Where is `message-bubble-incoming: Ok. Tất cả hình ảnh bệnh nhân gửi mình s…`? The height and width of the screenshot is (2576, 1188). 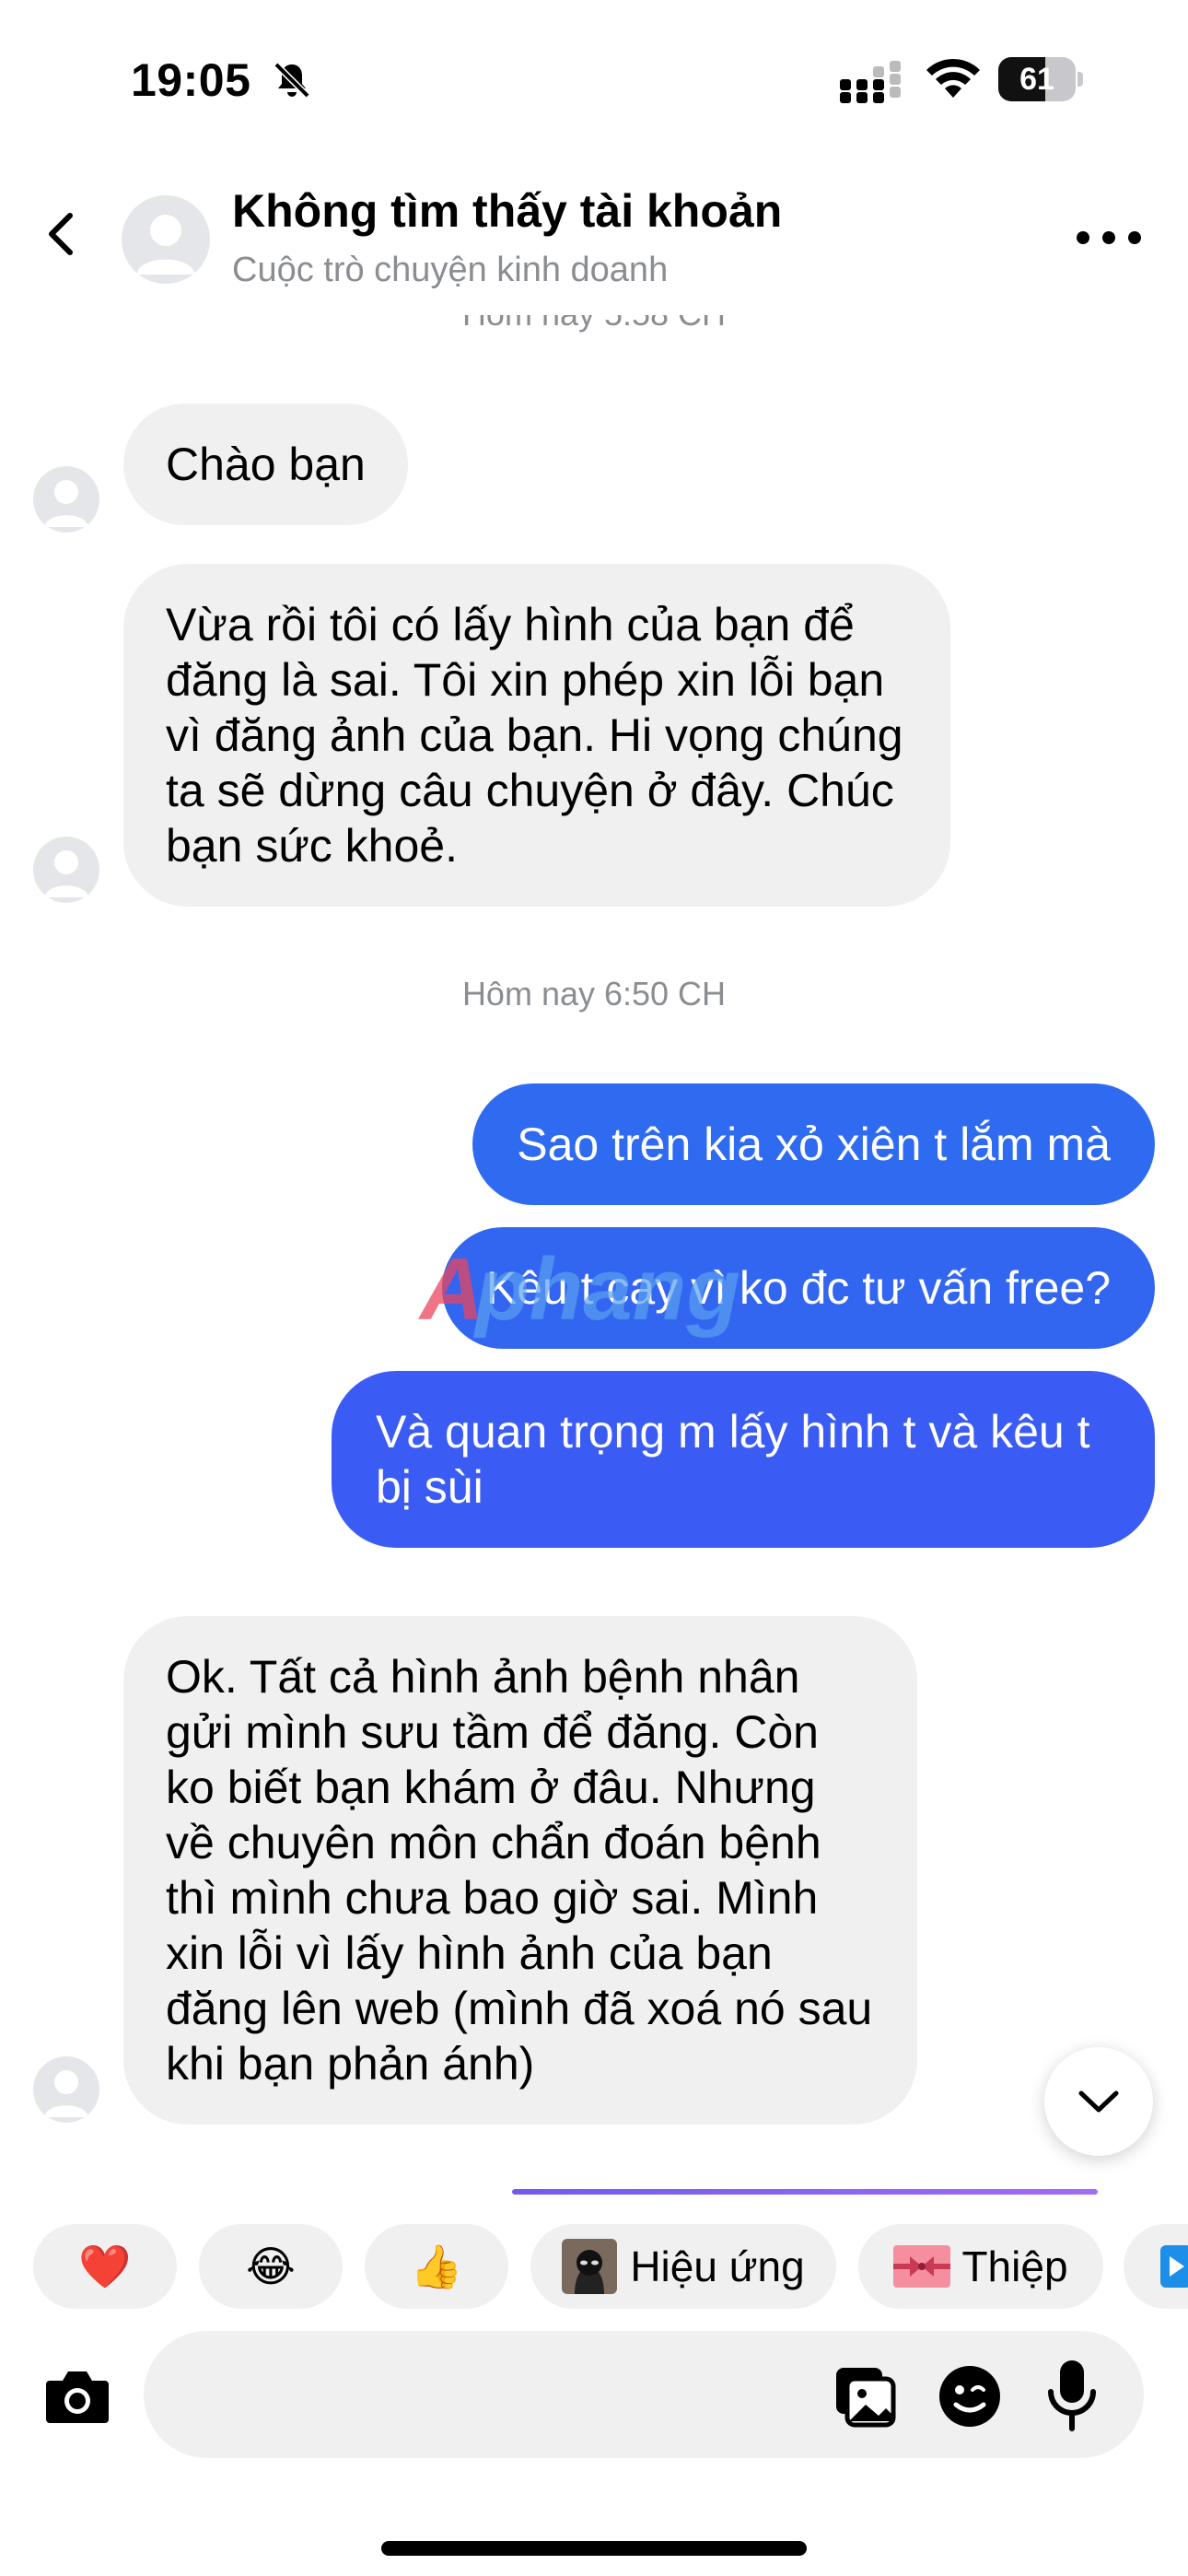
message-bubble-incoming: Ok. Tất cả hình ảnh bệnh nhân gửi mình s… is located at coordinates (520, 1871).